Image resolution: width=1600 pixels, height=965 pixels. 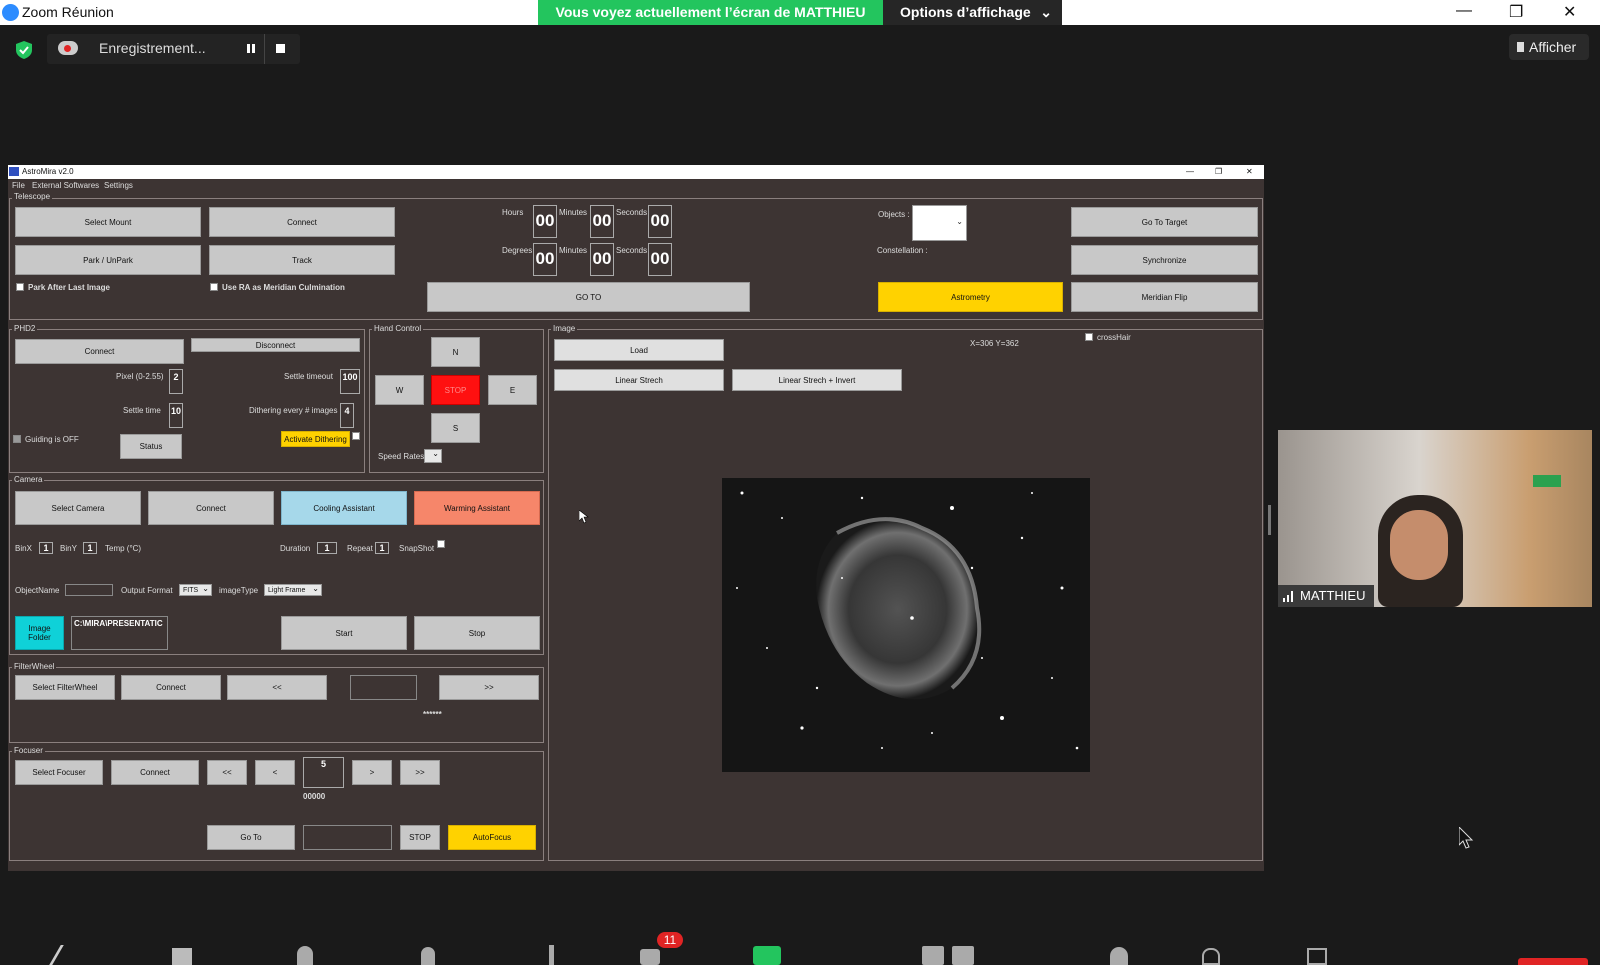 What do you see at coordinates (1164, 222) in the screenshot?
I see `go-to-target-button: Go To Target` at bounding box center [1164, 222].